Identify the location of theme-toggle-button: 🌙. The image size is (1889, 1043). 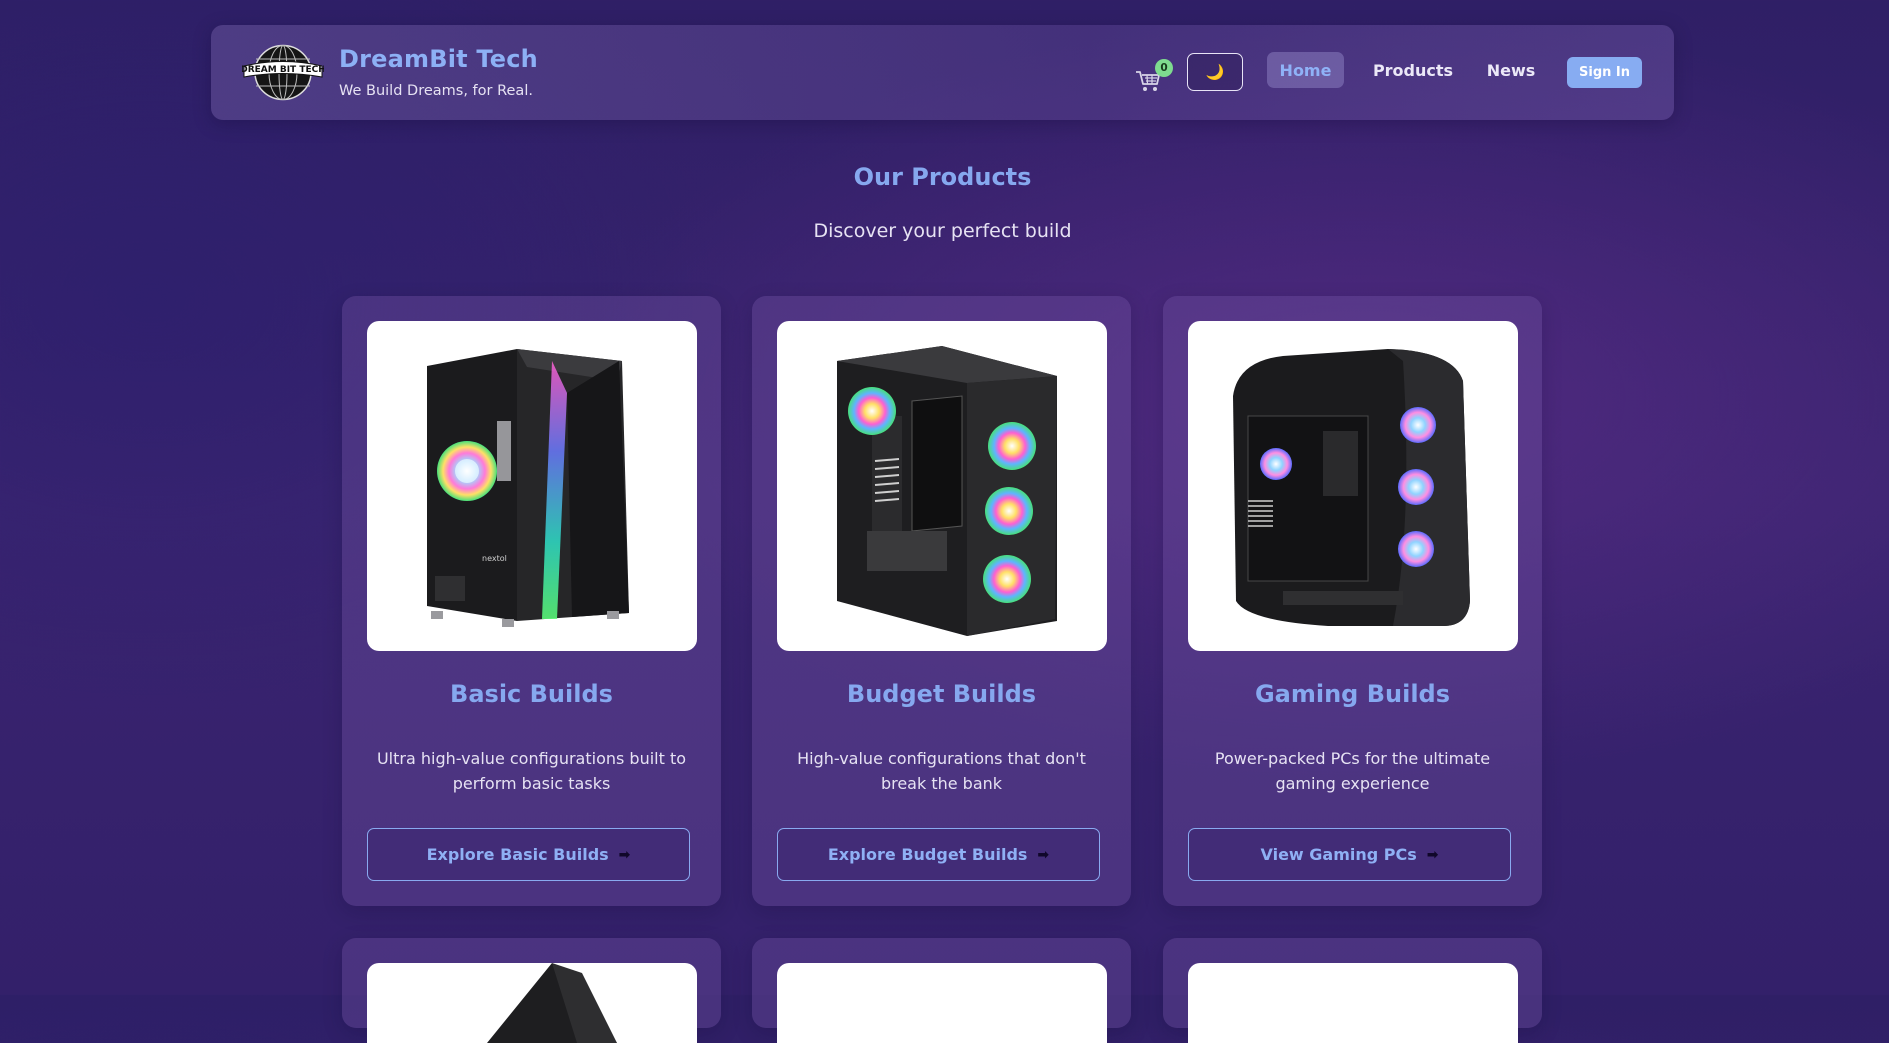
(1215, 72).